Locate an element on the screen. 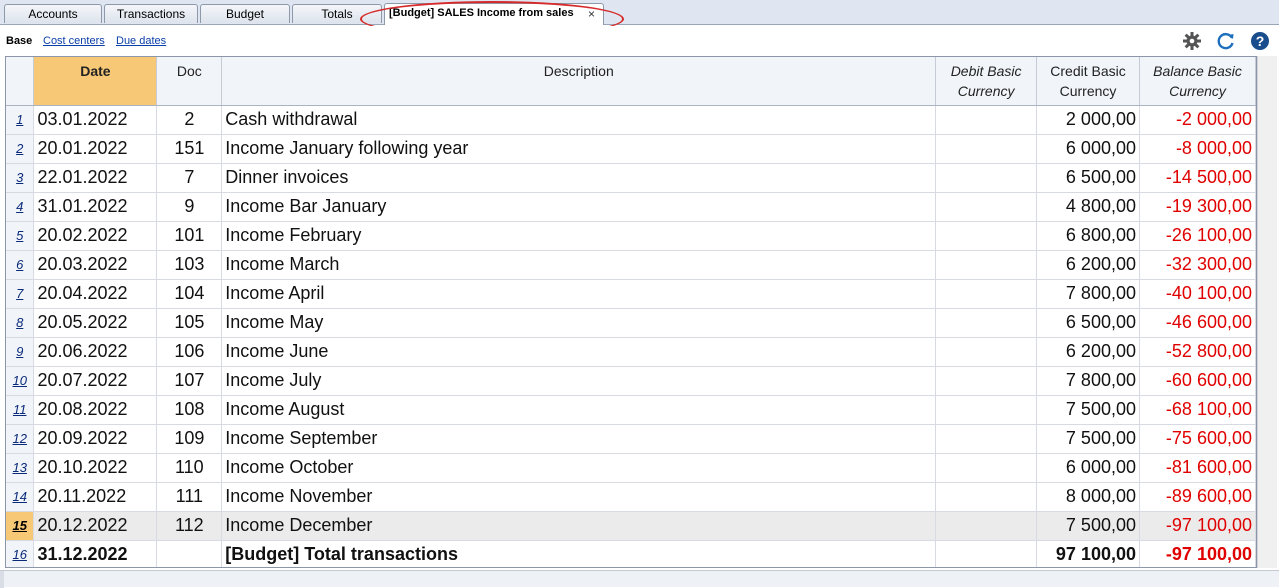  doc-cell: 103 is located at coordinates (189, 265).